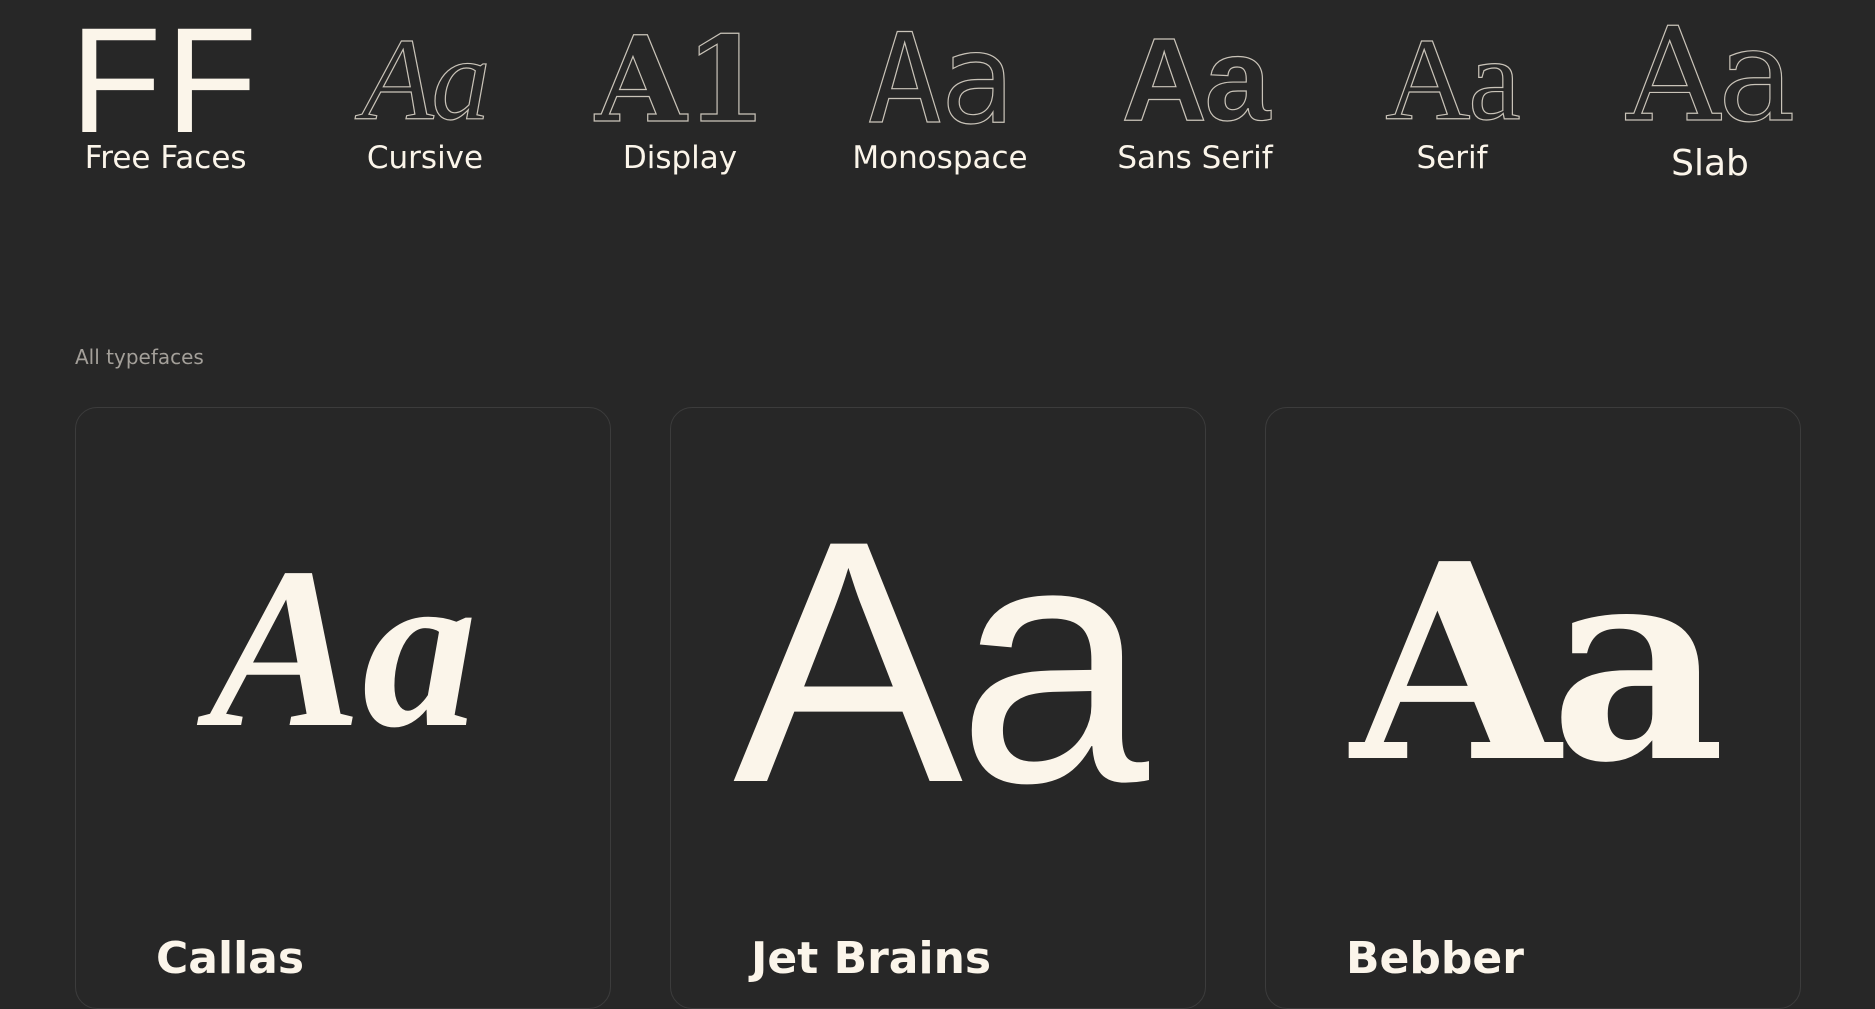 The image size is (1875, 1009). I want to click on card-glyph-bebber: Aa, so click(1537, 663).